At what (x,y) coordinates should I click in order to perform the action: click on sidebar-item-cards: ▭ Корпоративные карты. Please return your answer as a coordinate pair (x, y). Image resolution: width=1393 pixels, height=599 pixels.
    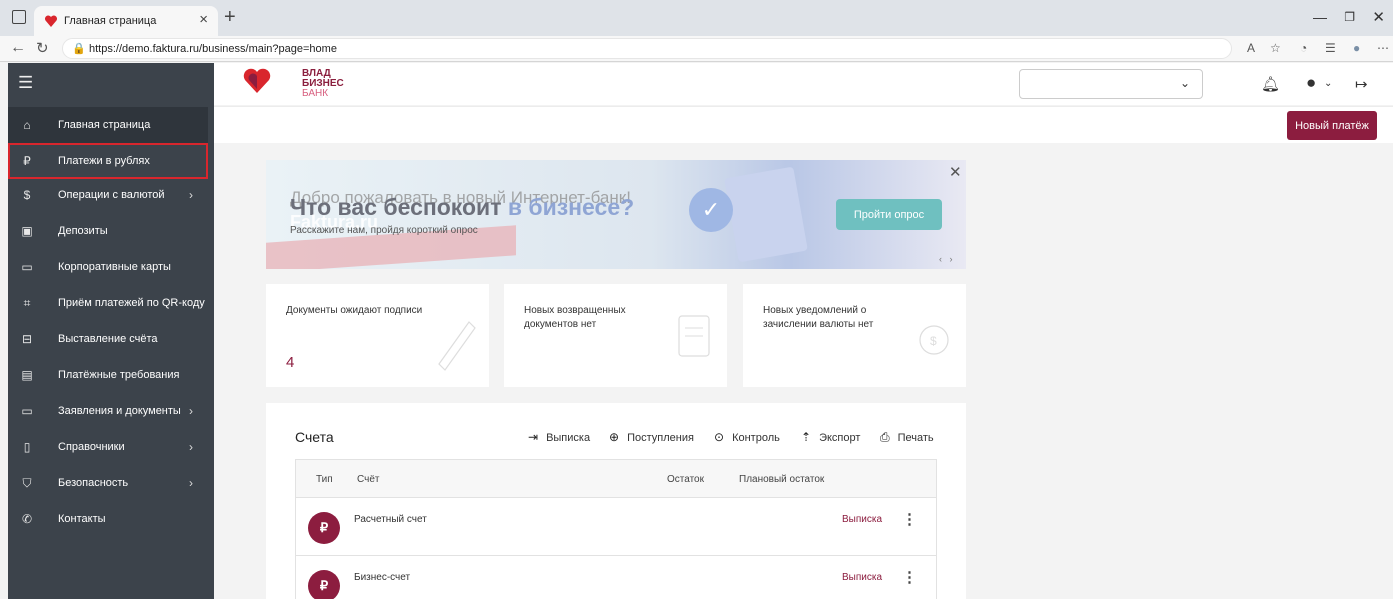
    Looking at the image, I should click on (108, 267).